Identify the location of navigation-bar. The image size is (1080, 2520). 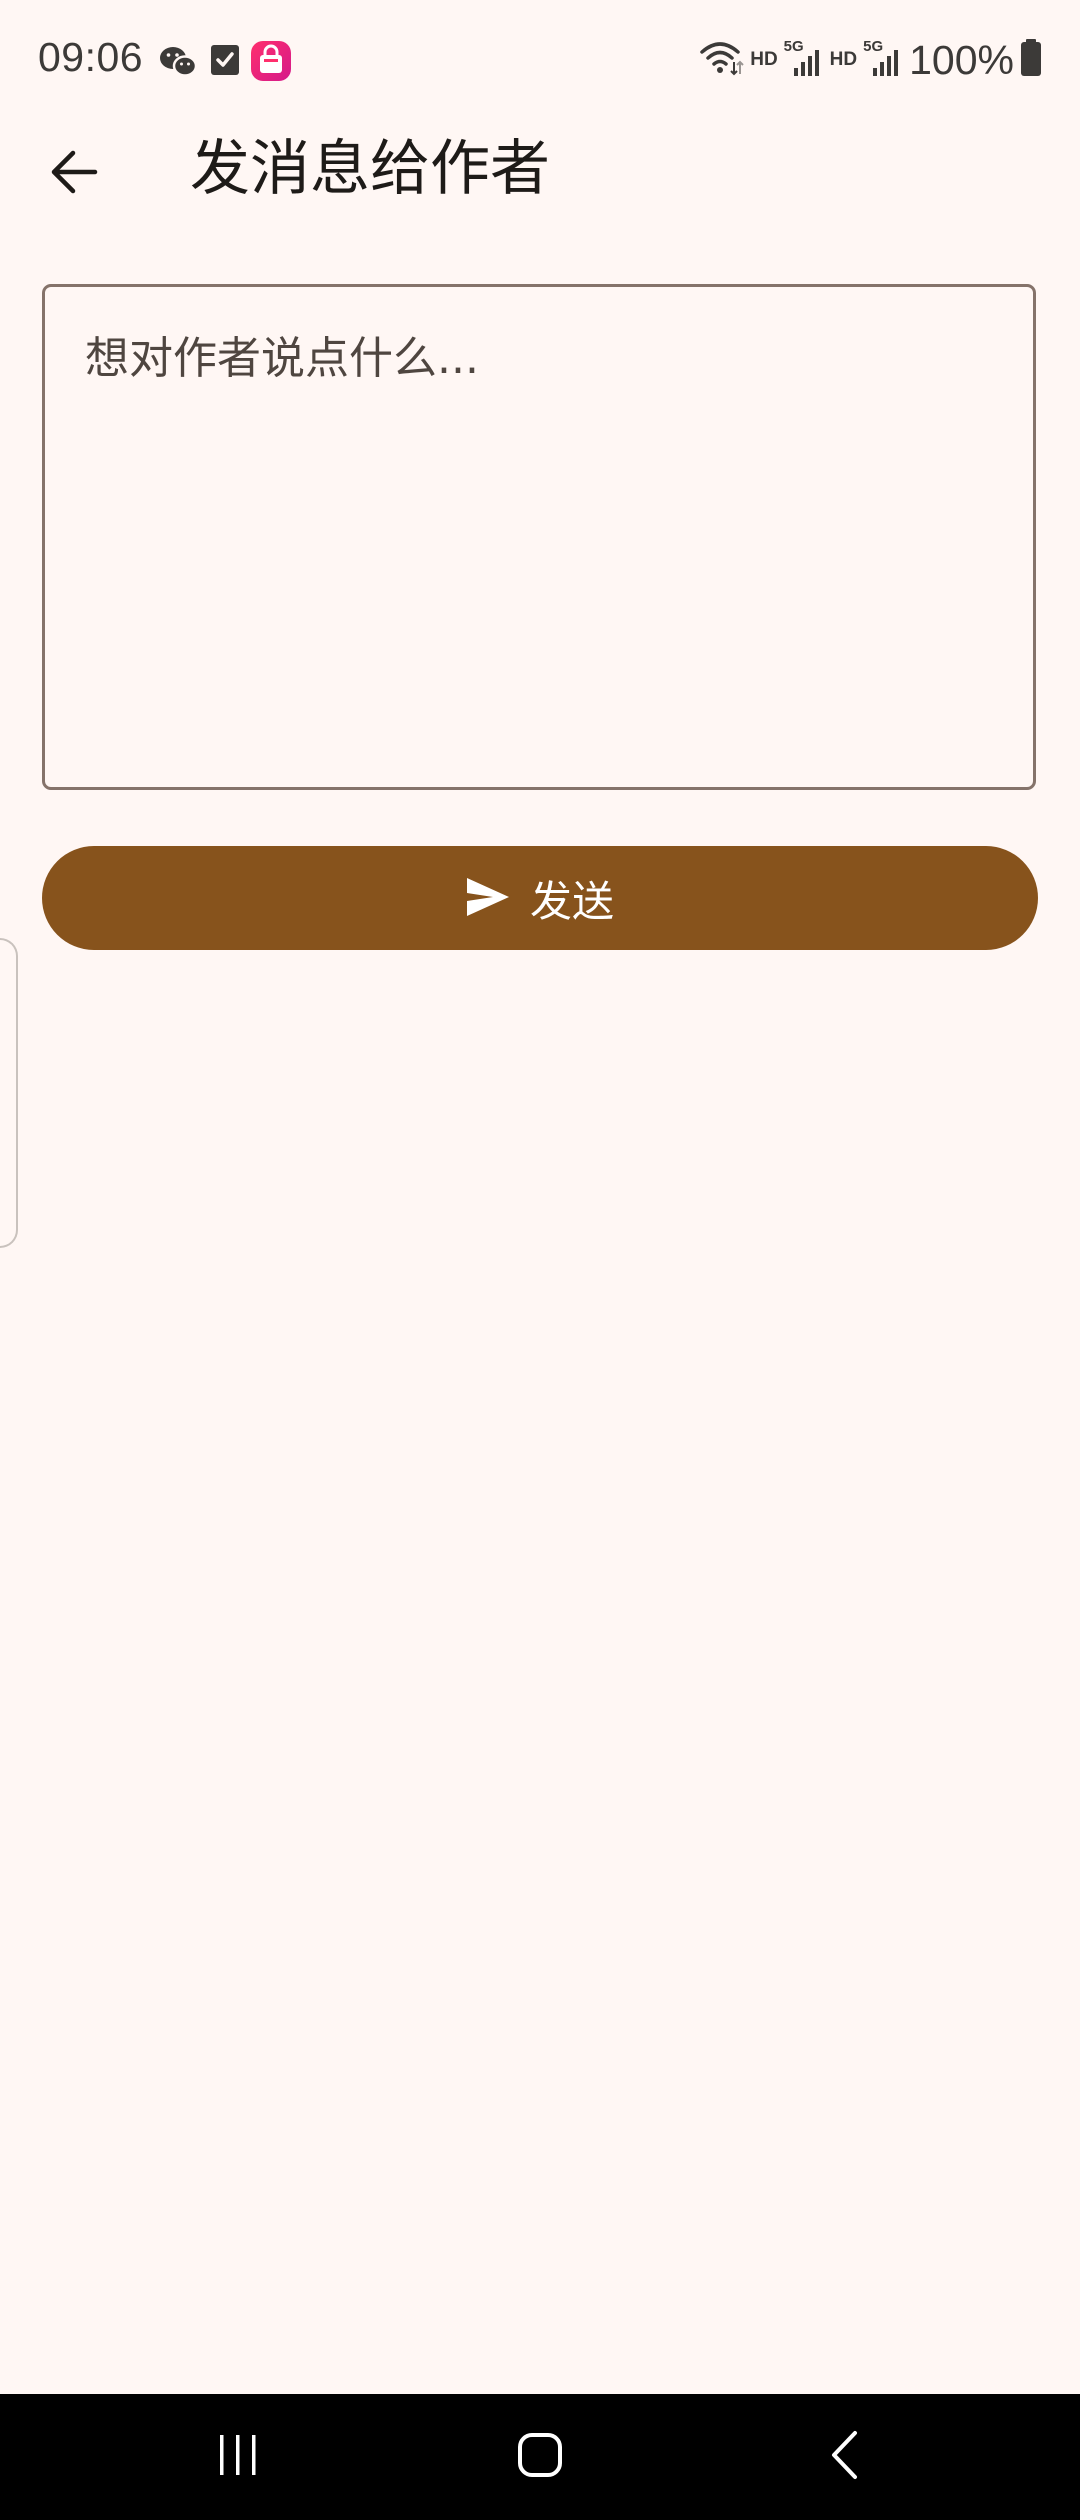
(540, 2457).